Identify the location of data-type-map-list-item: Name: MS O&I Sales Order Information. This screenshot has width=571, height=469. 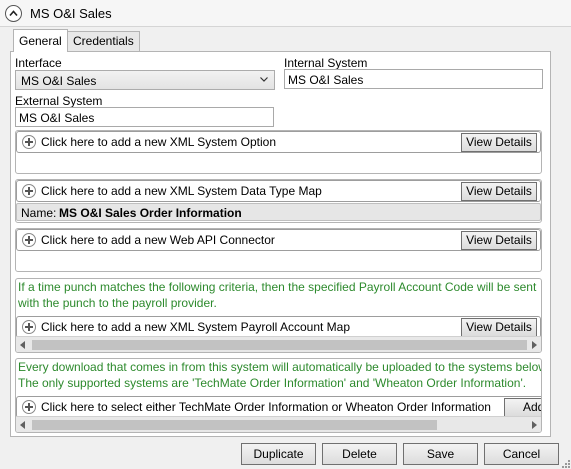
(278, 212).